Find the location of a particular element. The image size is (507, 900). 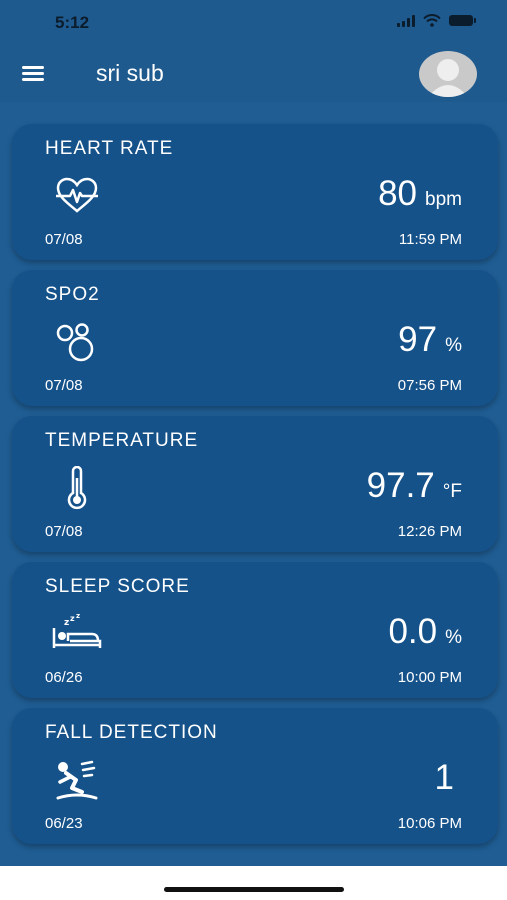

card-time: 12:26 PM is located at coordinates (429, 531).